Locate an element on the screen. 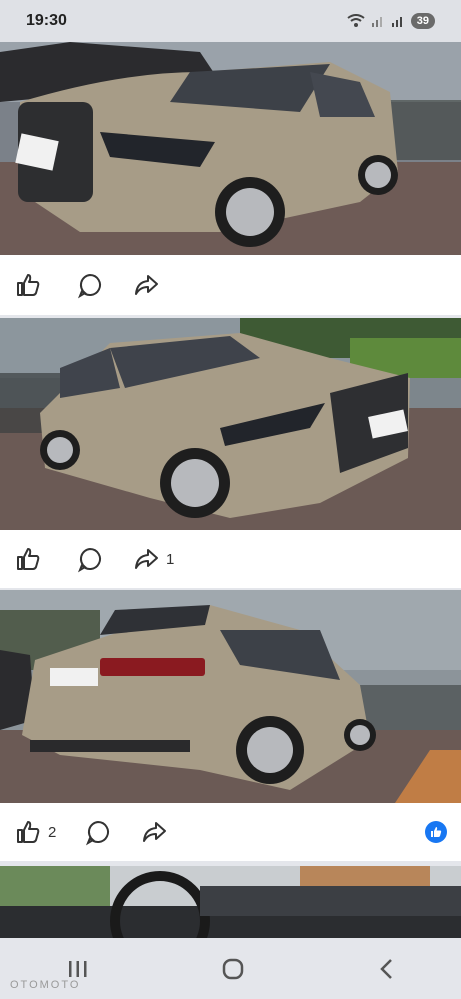  car-photo-interior is located at coordinates (230, 902).